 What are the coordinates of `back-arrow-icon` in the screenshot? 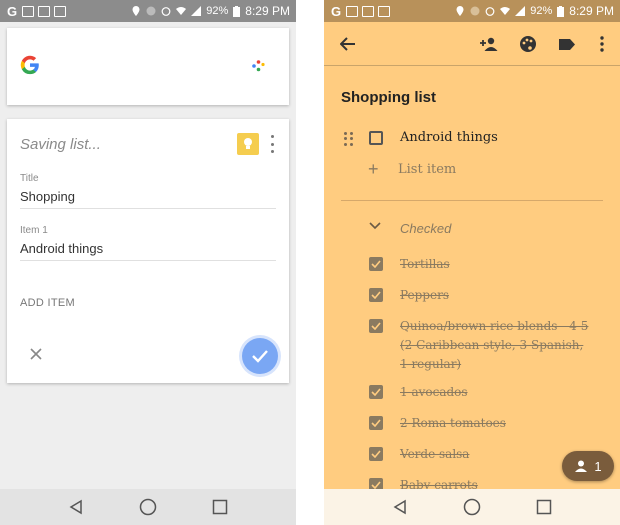 It's located at (348, 44).